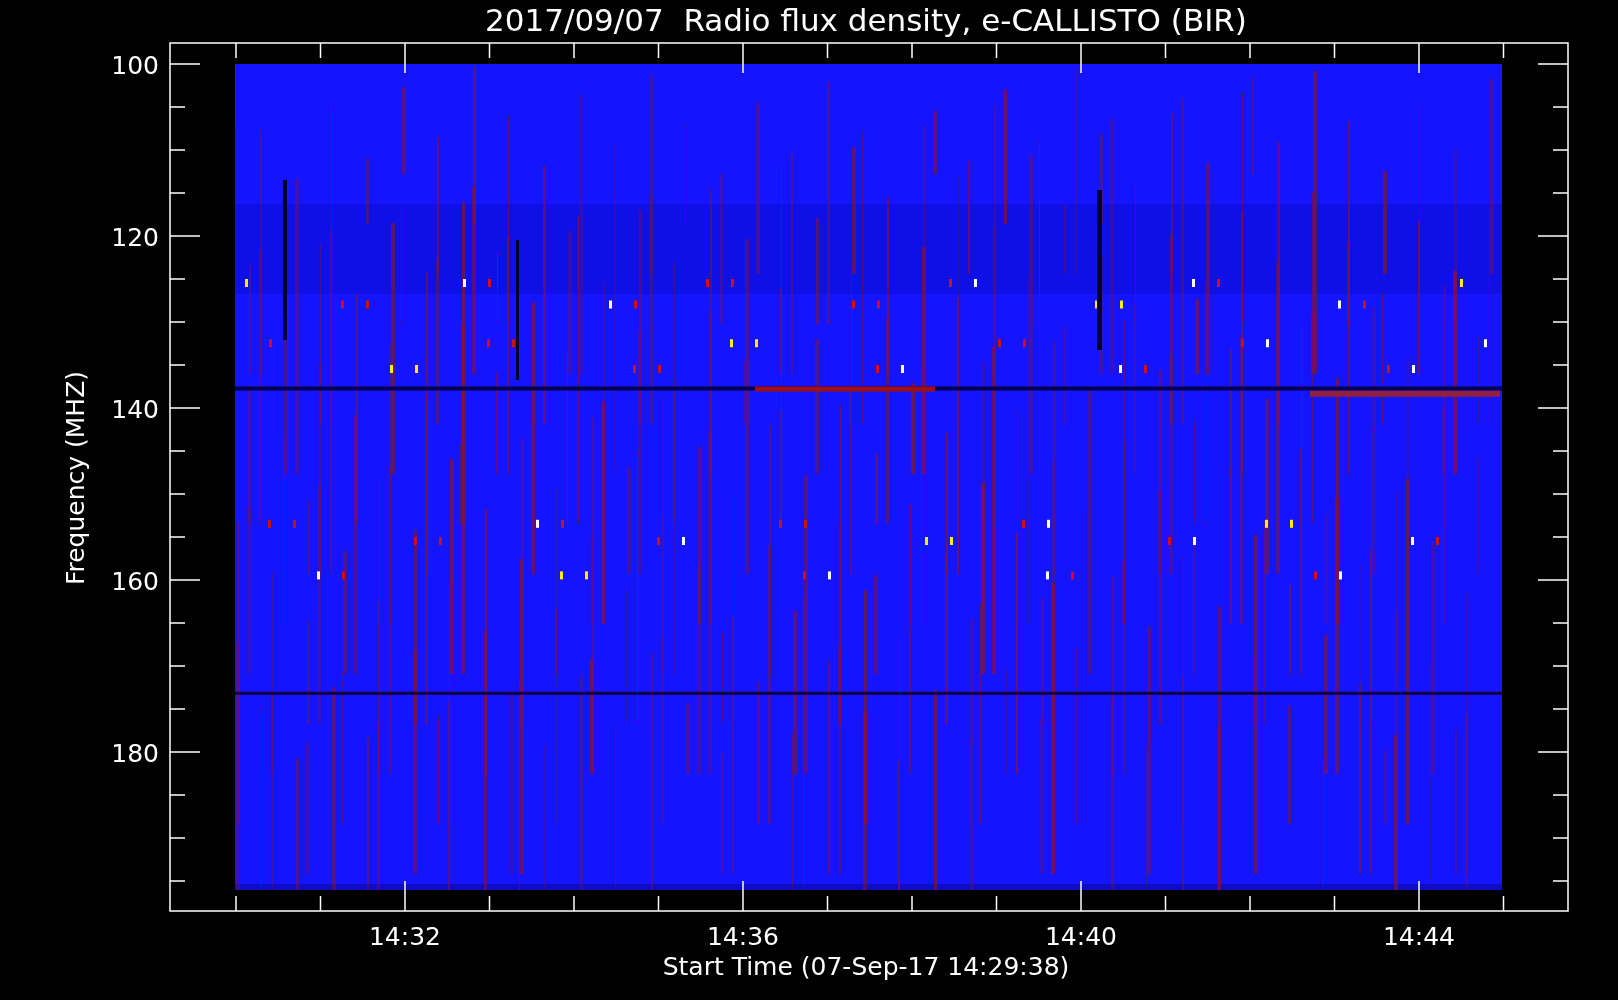 The height and width of the screenshot is (1000, 1618). What do you see at coordinates (1419, 936) in the screenshot?
I see `tick-label: 14:44` at bounding box center [1419, 936].